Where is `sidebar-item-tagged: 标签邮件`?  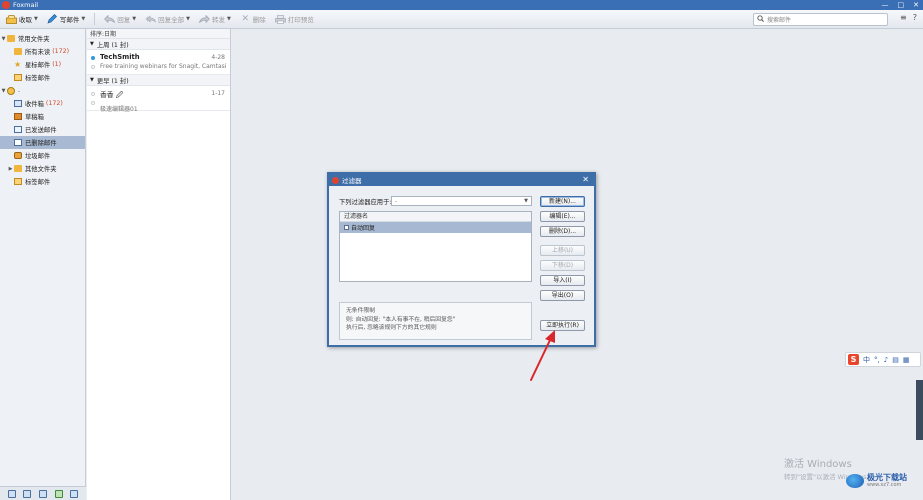 sidebar-item-tagged: 标签邮件 is located at coordinates (42, 77).